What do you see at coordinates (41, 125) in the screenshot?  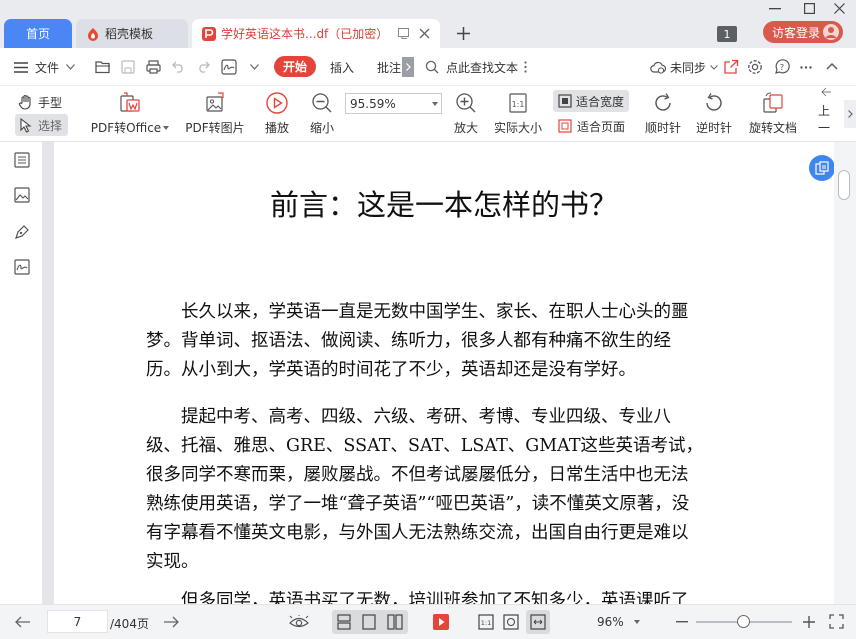 I see `select-tool: 选择` at bounding box center [41, 125].